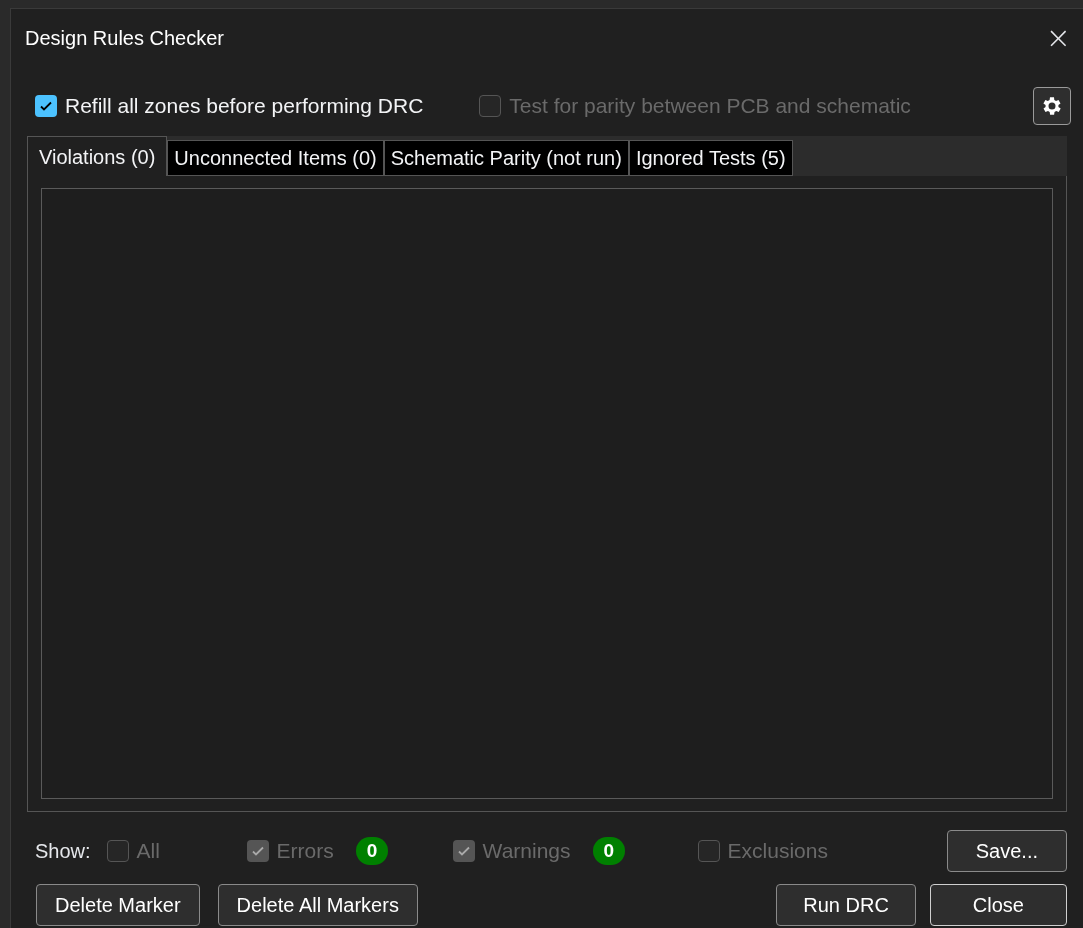  I want to click on tab: Ignored Tests (5), so click(710, 158).